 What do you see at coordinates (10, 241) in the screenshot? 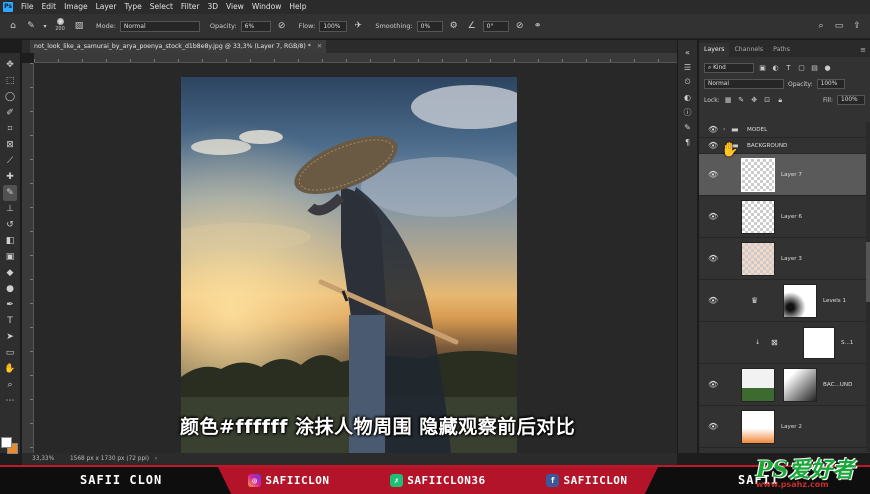
I see `eraser-tool-icon: ◧` at bounding box center [10, 241].